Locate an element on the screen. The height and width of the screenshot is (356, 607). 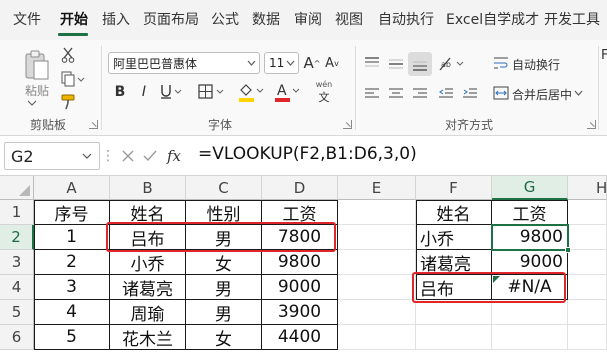
column-header-g: G is located at coordinates (530, 188).